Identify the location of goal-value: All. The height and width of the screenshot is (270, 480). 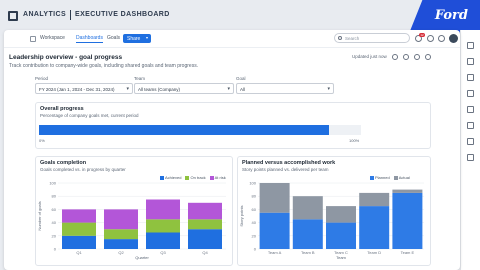
(243, 89).